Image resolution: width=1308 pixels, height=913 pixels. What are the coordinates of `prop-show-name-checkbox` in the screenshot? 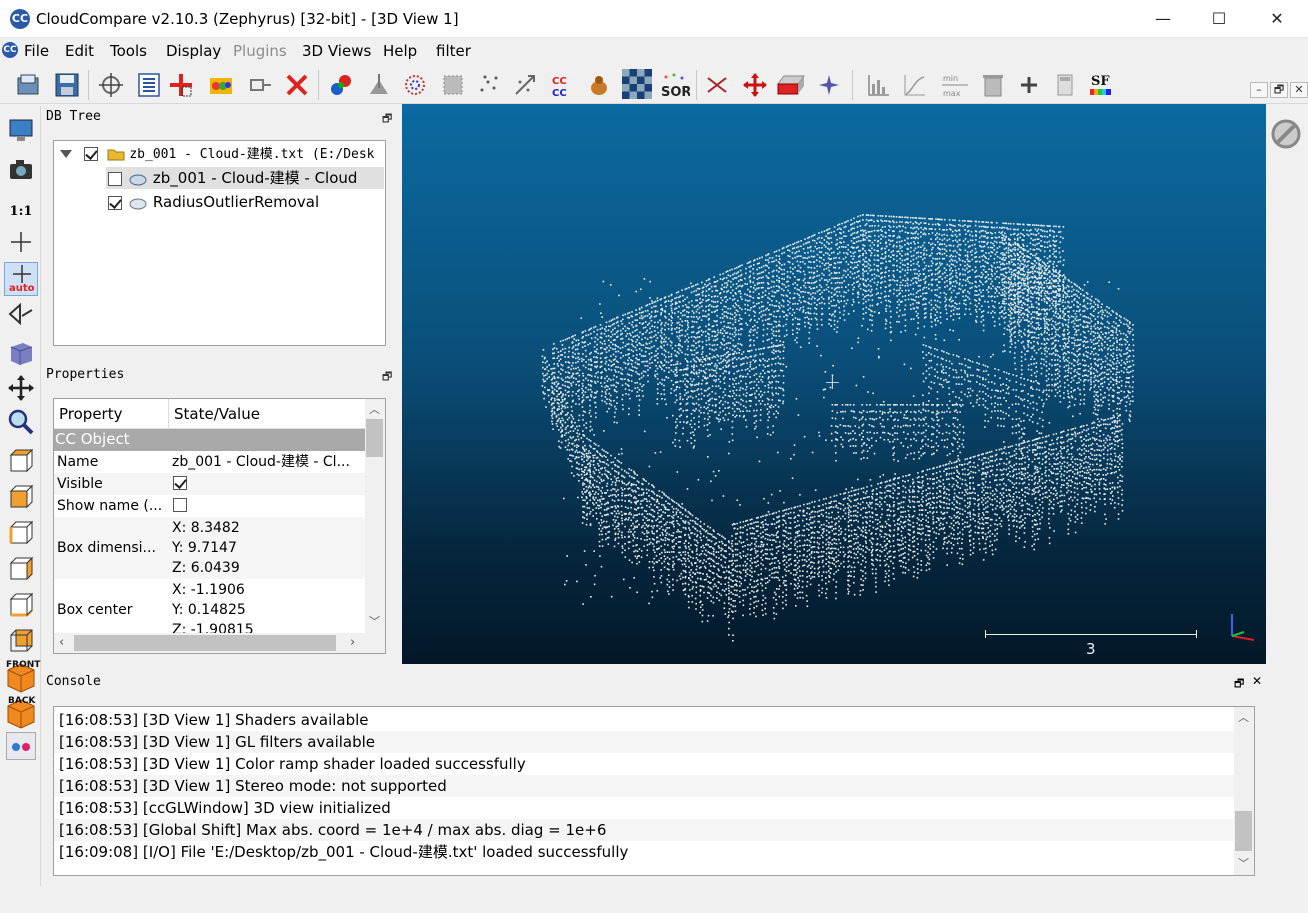 It's located at (180, 505).